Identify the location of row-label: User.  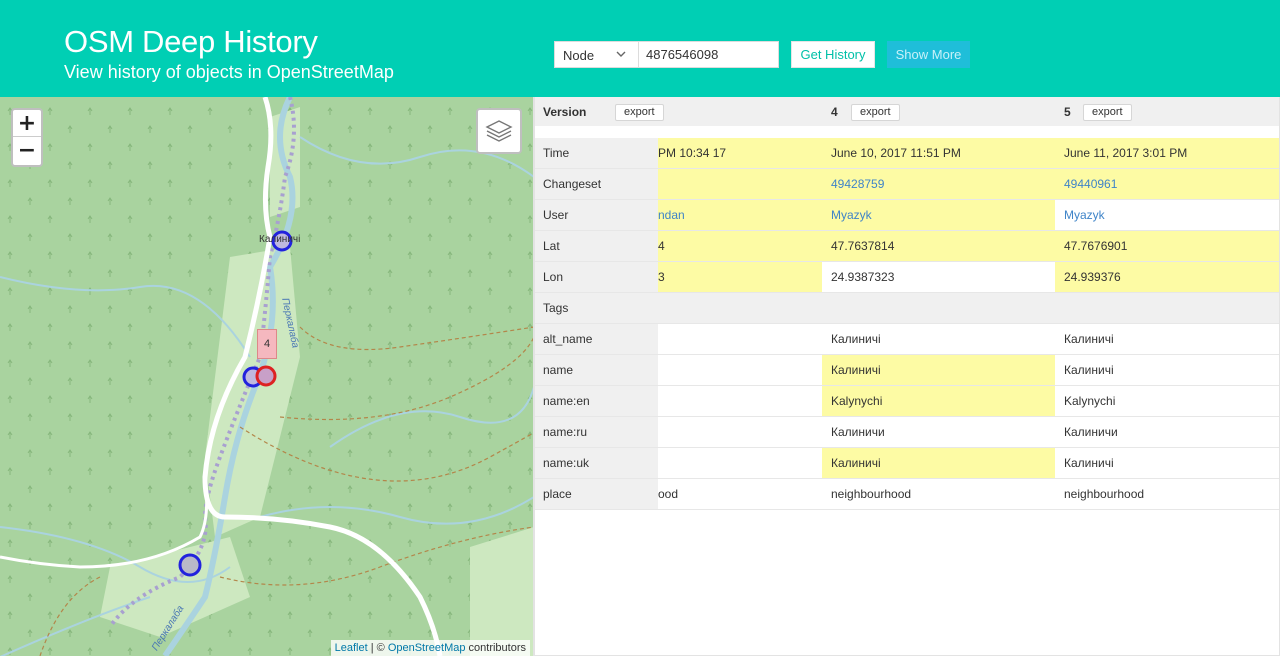
(596, 215).